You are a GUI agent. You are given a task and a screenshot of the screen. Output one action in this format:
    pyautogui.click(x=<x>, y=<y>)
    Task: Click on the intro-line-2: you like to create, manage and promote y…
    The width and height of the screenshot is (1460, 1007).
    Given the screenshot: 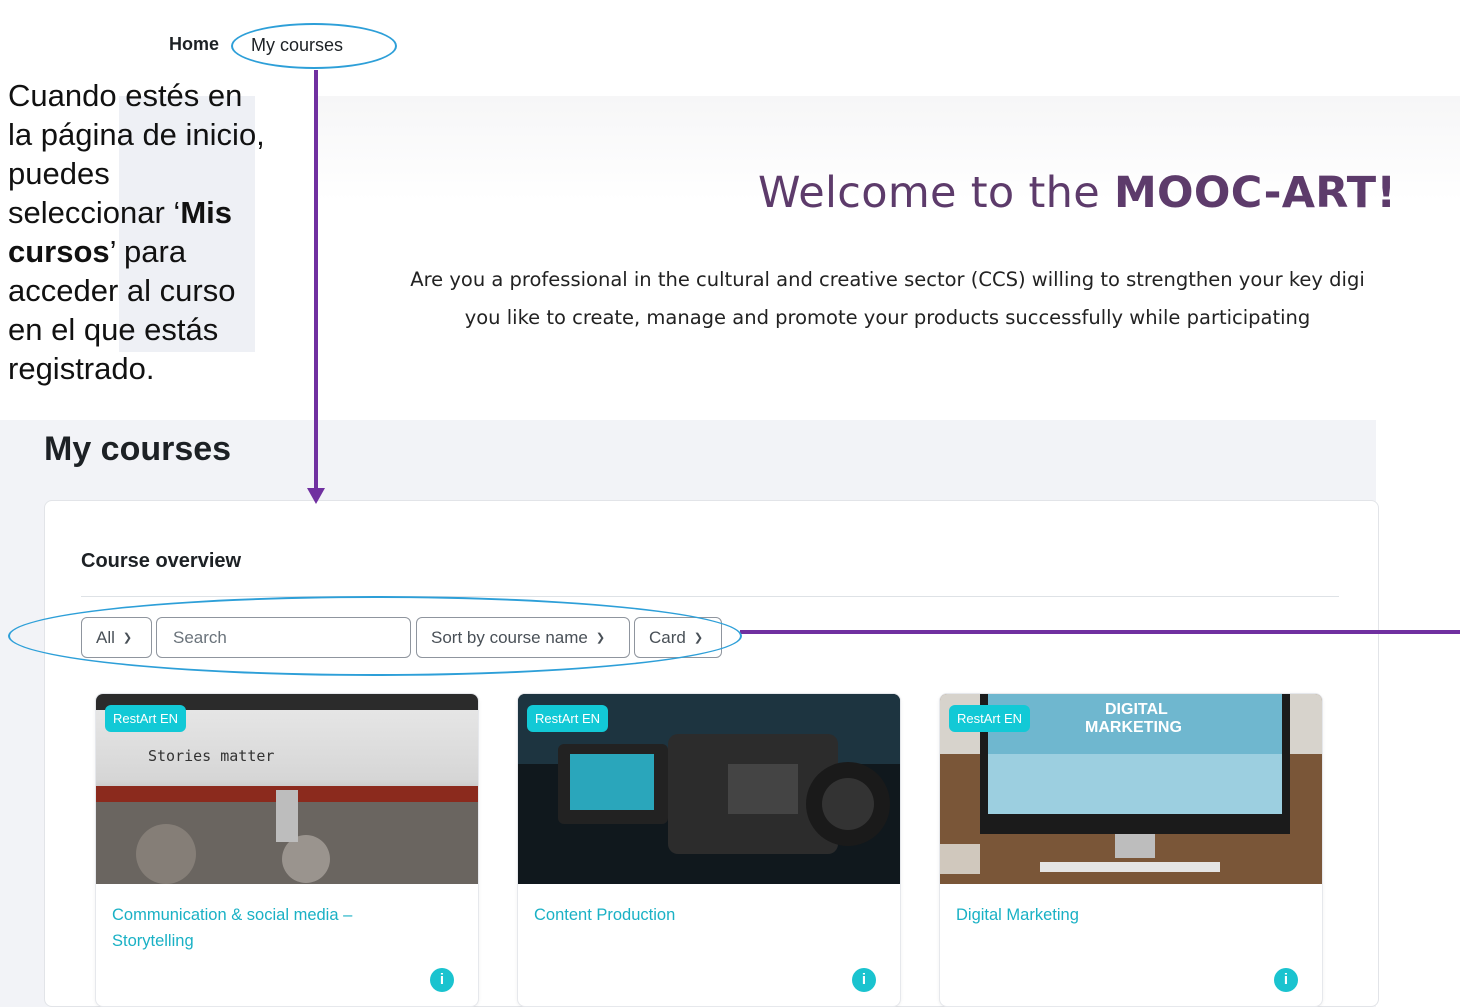 What is the action you would take?
    pyautogui.click(x=887, y=317)
    